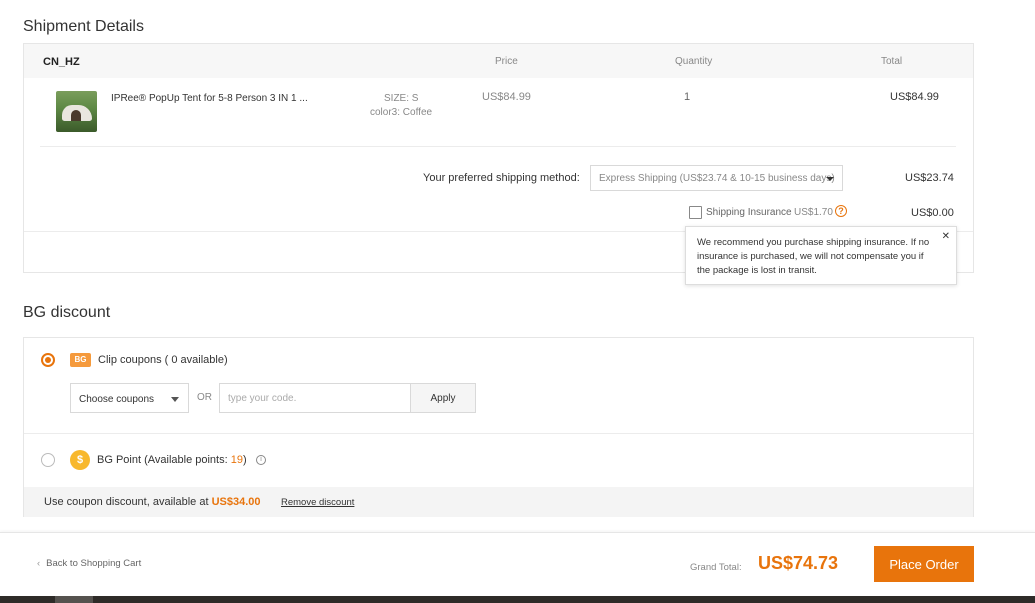 The height and width of the screenshot is (603, 1035). What do you see at coordinates (914, 97) in the screenshot?
I see `product-total: US$84.99` at bounding box center [914, 97].